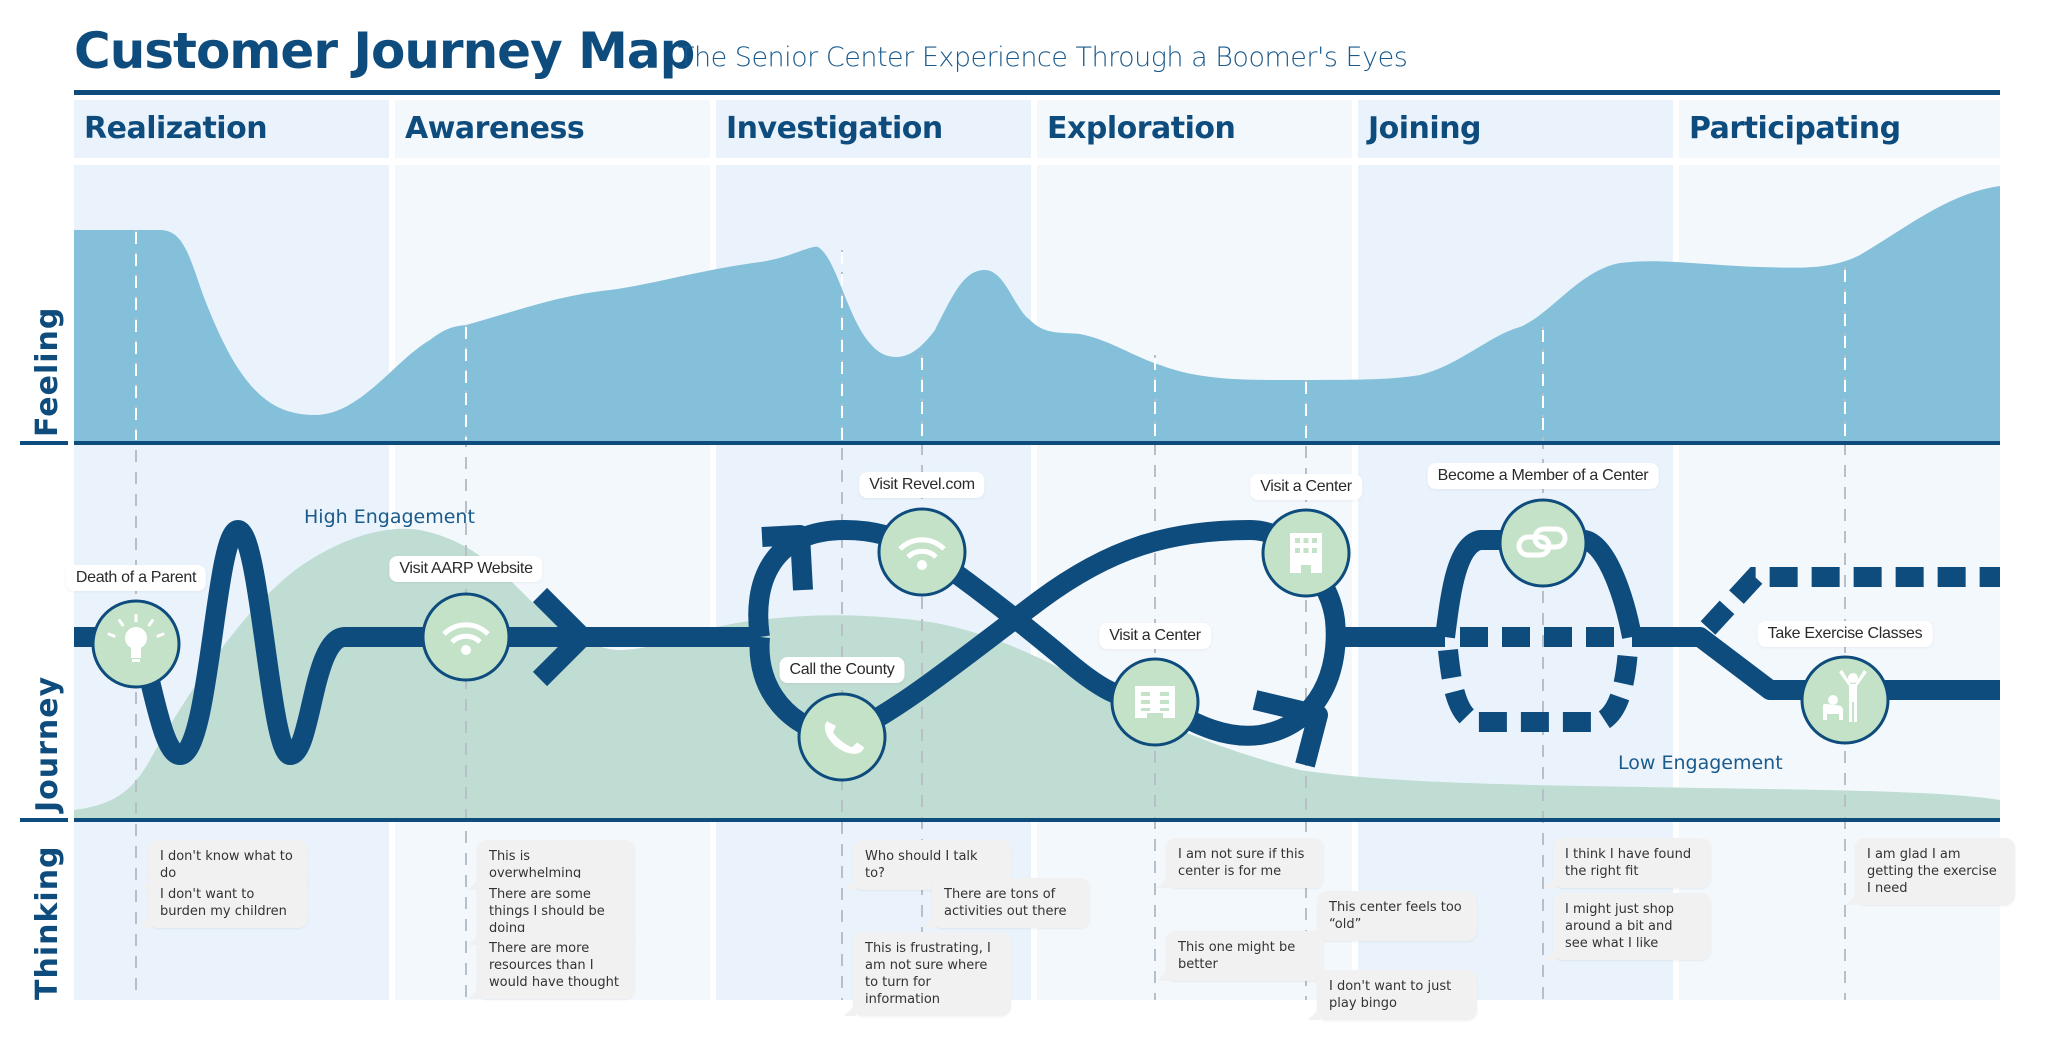 Image resolution: width=2070 pixels, height=1060 pixels. What do you see at coordinates (1006, 903) in the screenshot?
I see `thought-bubble: There are tons of activities out there` at bounding box center [1006, 903].